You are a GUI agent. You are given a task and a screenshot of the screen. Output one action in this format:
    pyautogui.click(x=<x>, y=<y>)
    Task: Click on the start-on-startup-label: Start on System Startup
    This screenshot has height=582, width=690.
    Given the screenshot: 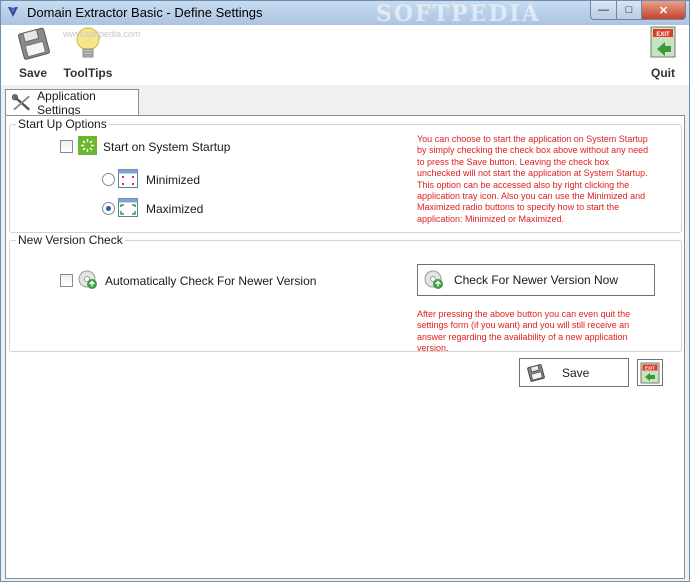 What is the action you would take?
    pyautogui.click(x=167, y=147)
    